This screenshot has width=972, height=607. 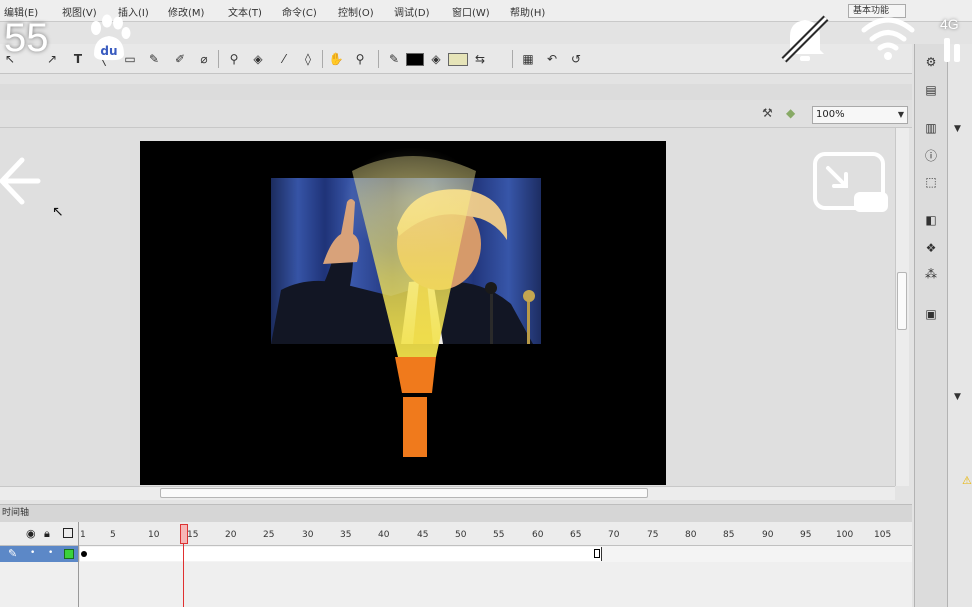 What do you see at coordinates (597, 553) in the screenshot?
I see `end-frame-marker` at bounding box center [597, 553].